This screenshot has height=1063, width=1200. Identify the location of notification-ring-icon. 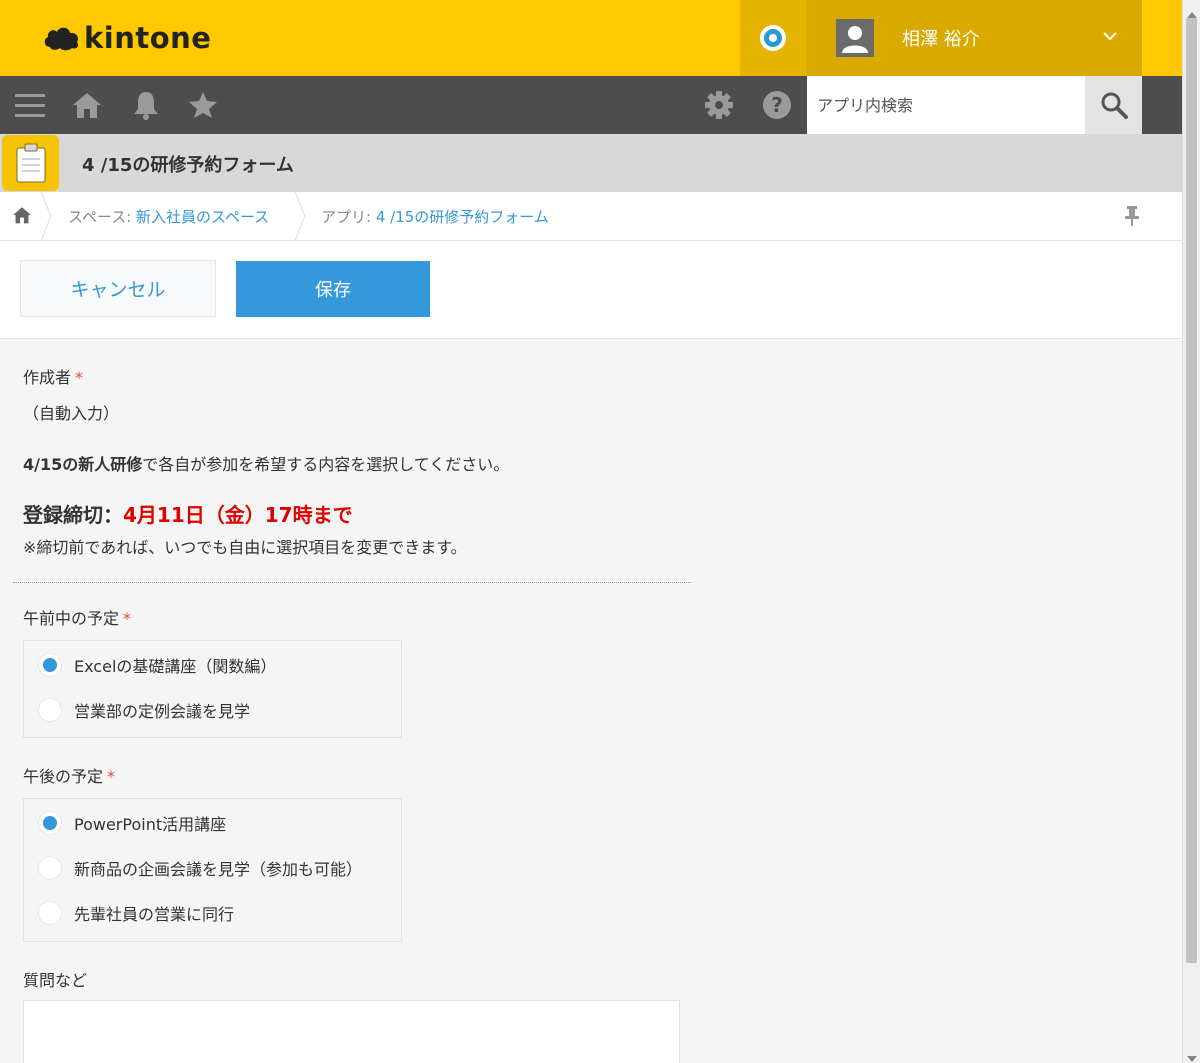
(773, 38).